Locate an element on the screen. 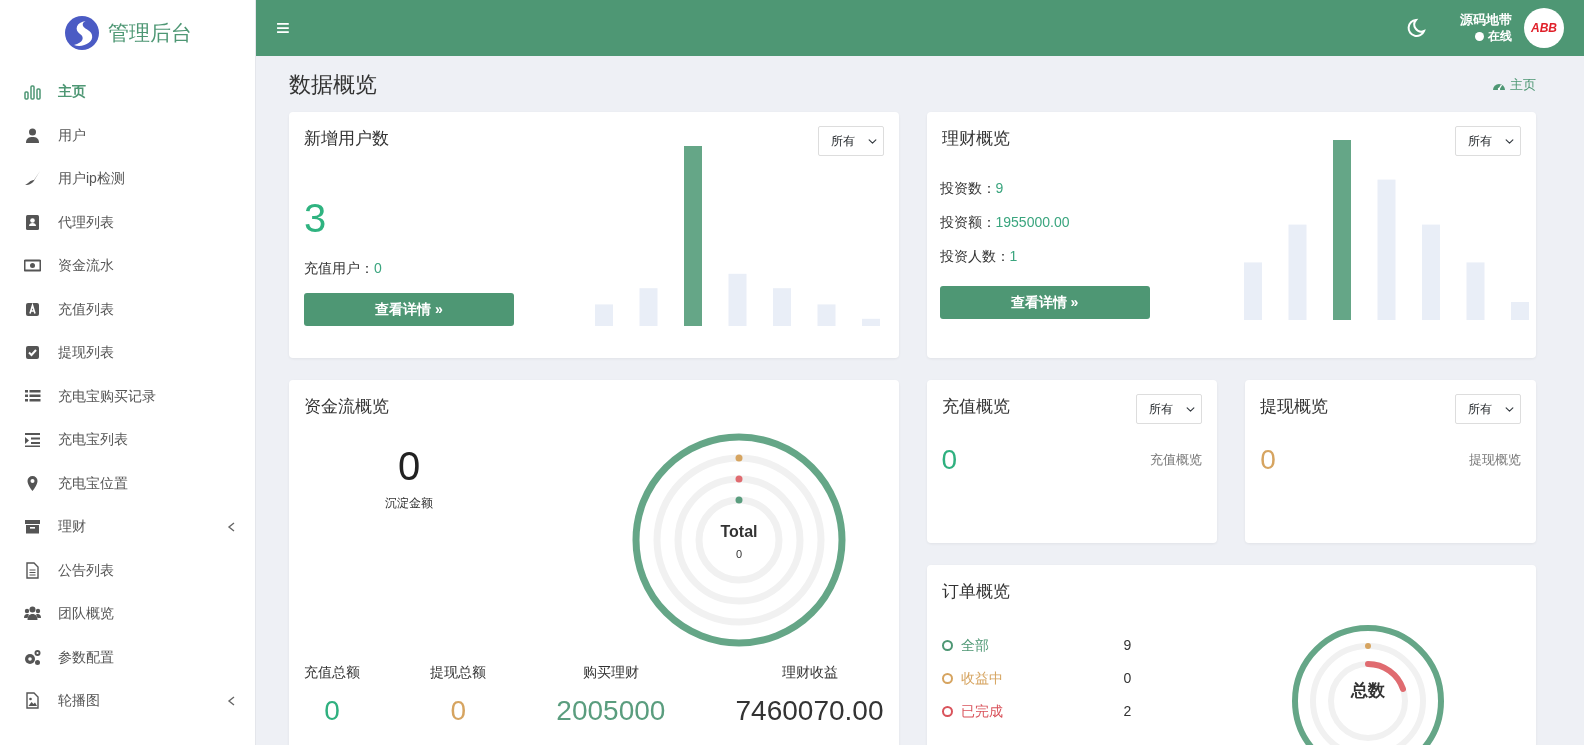  total-value: 7460070.00 is located at coordinates (809, 710).